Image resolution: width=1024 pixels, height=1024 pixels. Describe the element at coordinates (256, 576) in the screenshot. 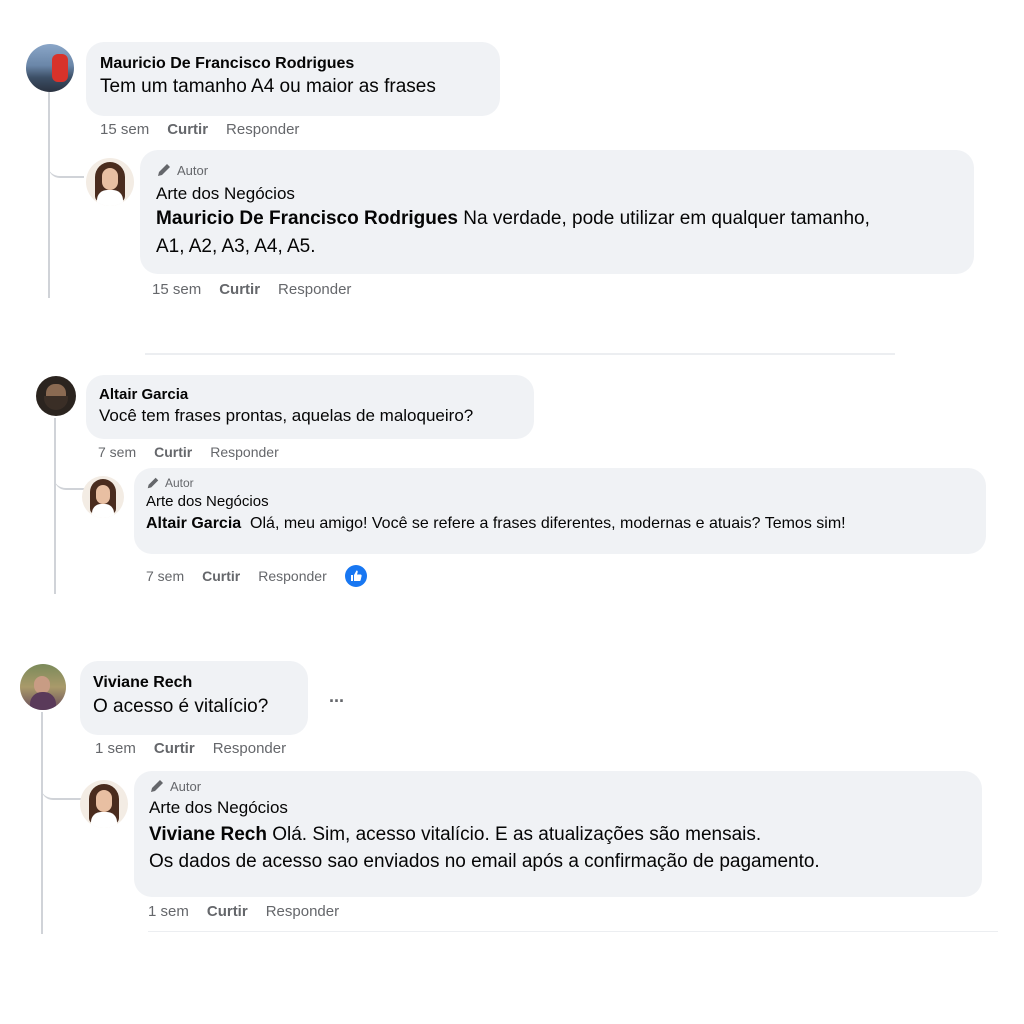

I see `reply-actions: 7 sem Curtir Responder` at that location.